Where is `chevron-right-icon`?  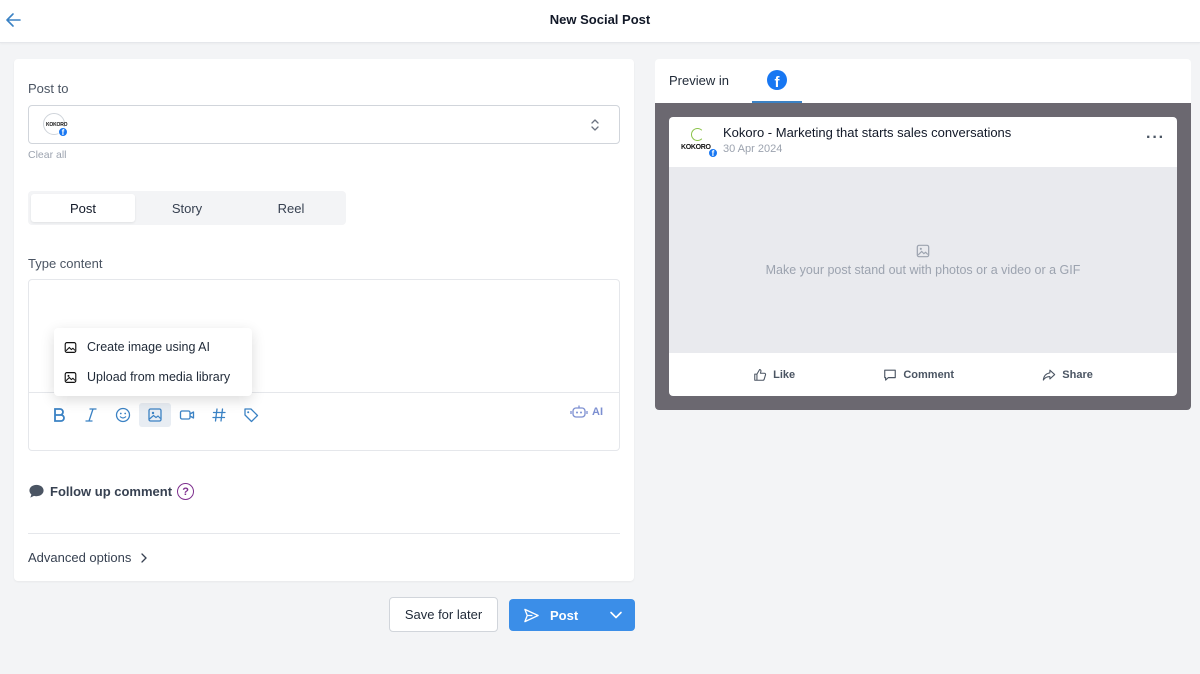
chevron-right-icon is located at coordinates (144, 557).